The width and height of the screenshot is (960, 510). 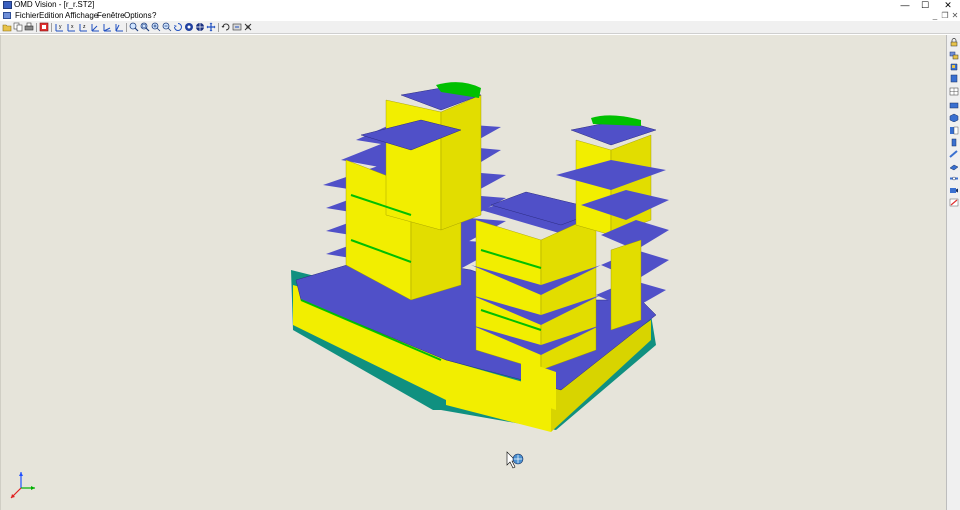 I want to click on print-icon, so click(x=29, y=27).